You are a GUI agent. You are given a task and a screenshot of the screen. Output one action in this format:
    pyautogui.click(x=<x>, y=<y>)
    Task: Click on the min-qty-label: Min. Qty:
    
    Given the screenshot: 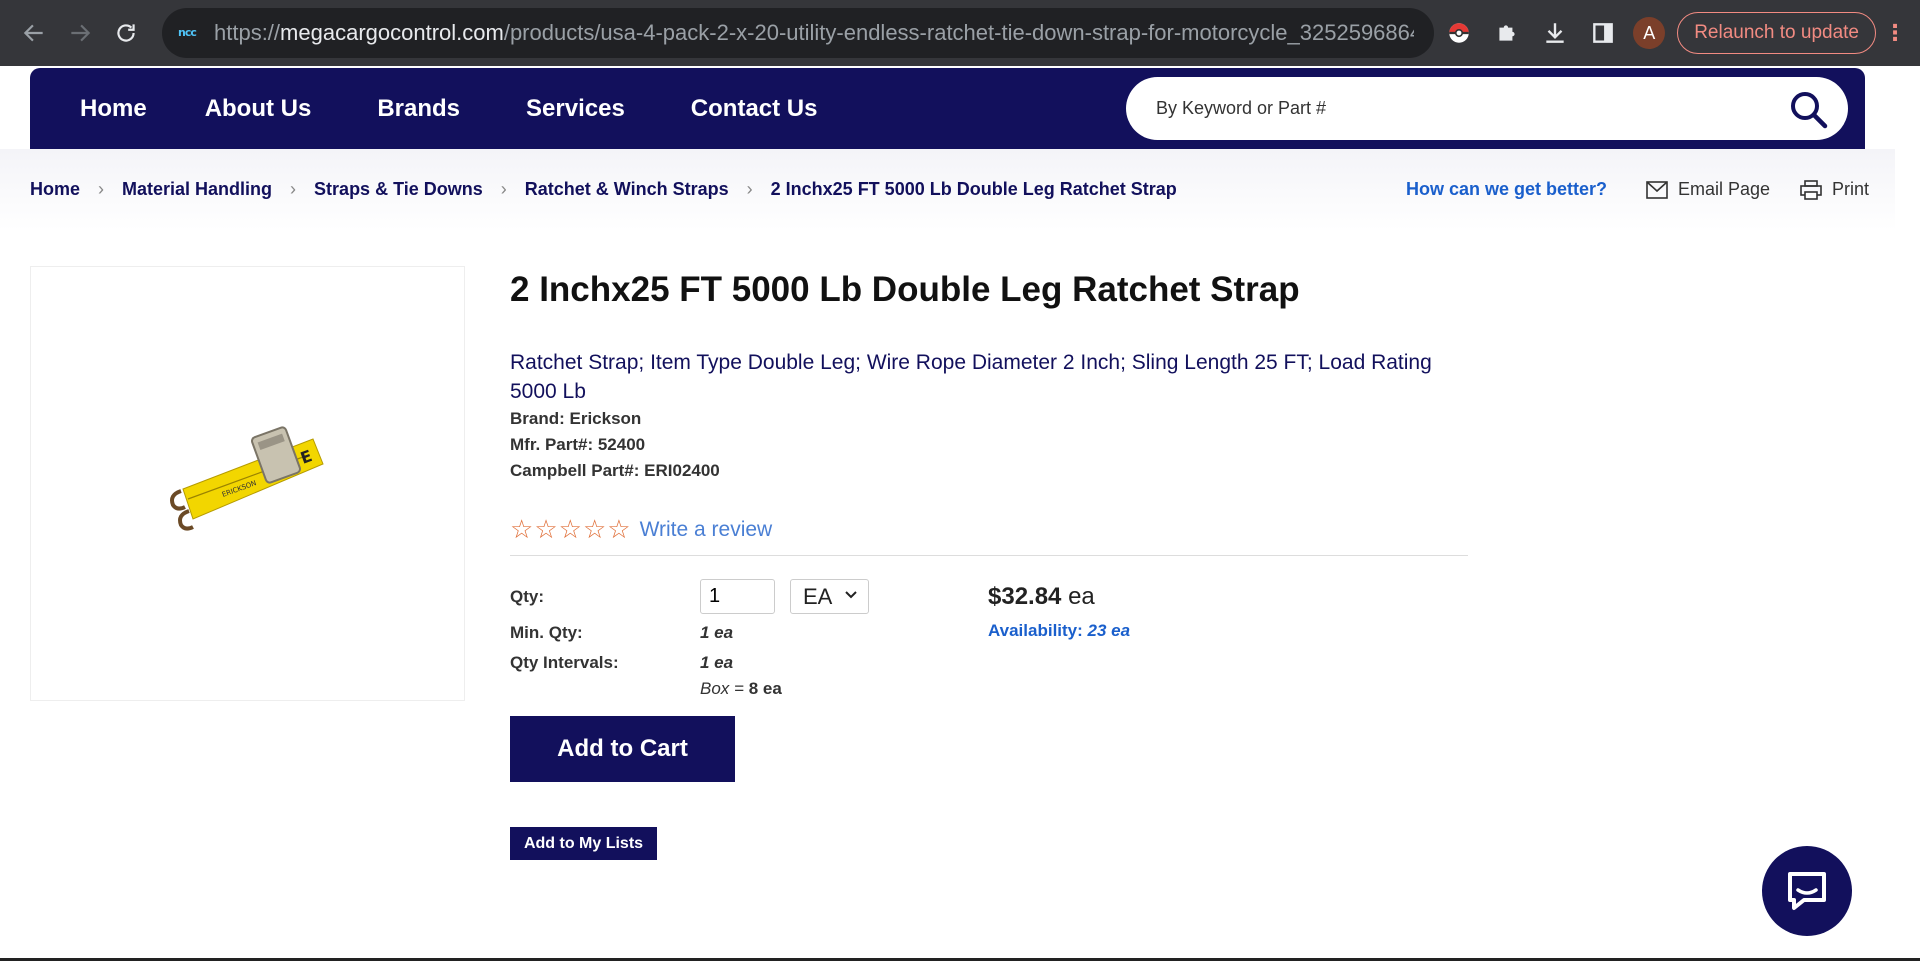 What is the action you would take?
    pyautogui.click(x=546, y=632)
    